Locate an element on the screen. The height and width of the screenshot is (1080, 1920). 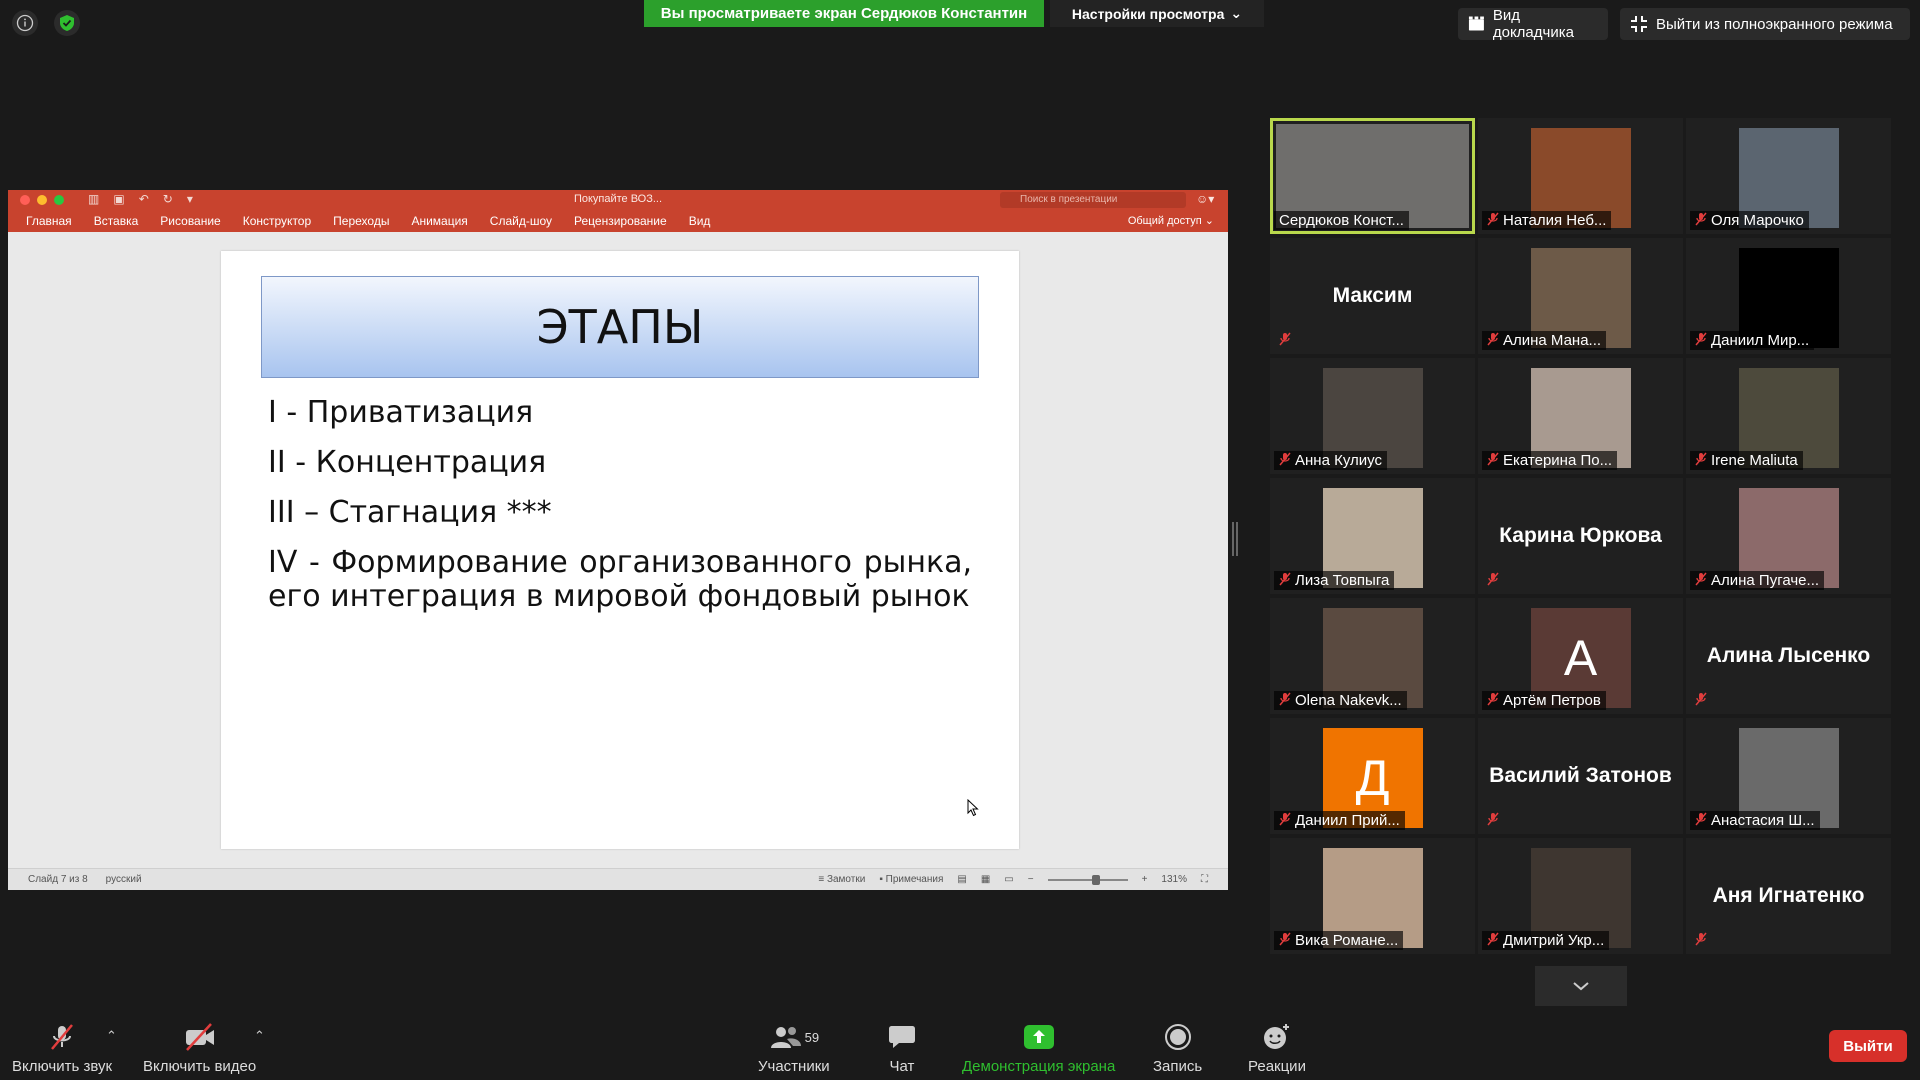
participant-name: Irene Maliuta is located at coordinates (1754, 460).